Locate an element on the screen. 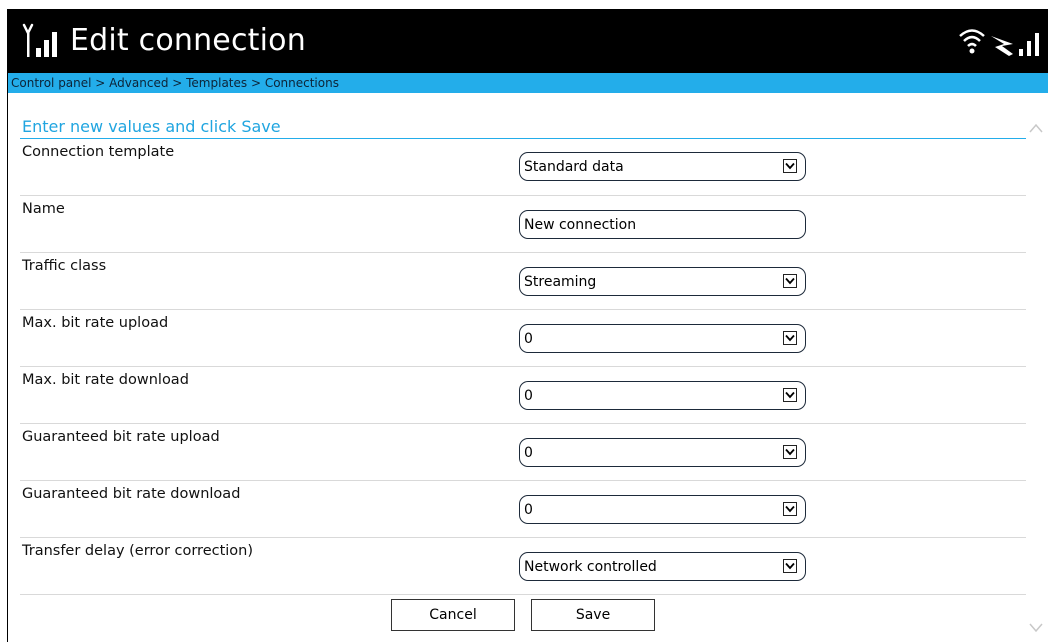 The image size is (1048, 642). status-icons is located at coordinates (999, 42).